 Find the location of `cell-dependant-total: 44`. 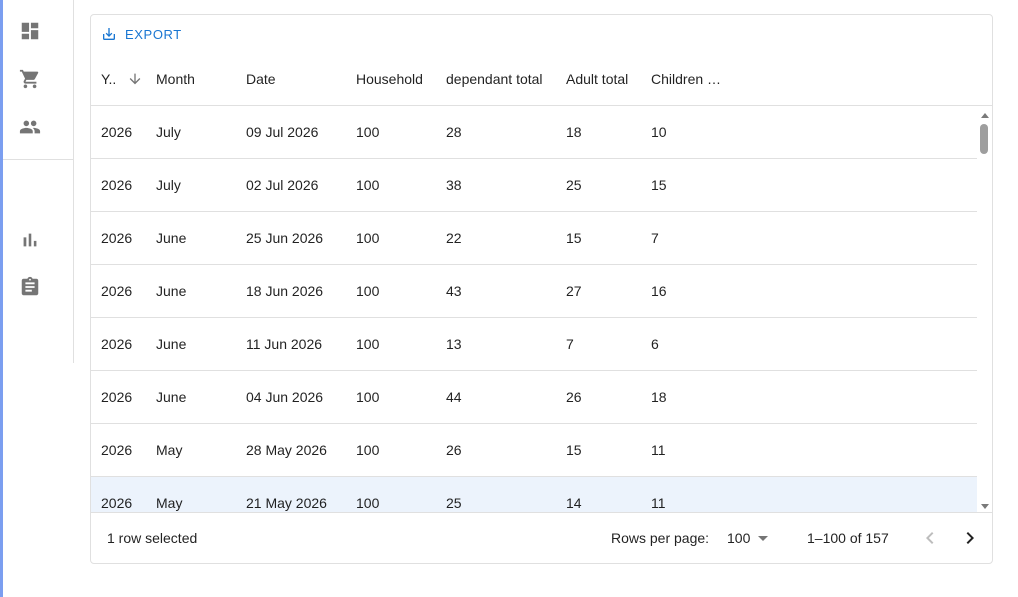

cell-dependant-total: 44 is located at coordinates (454, 397).